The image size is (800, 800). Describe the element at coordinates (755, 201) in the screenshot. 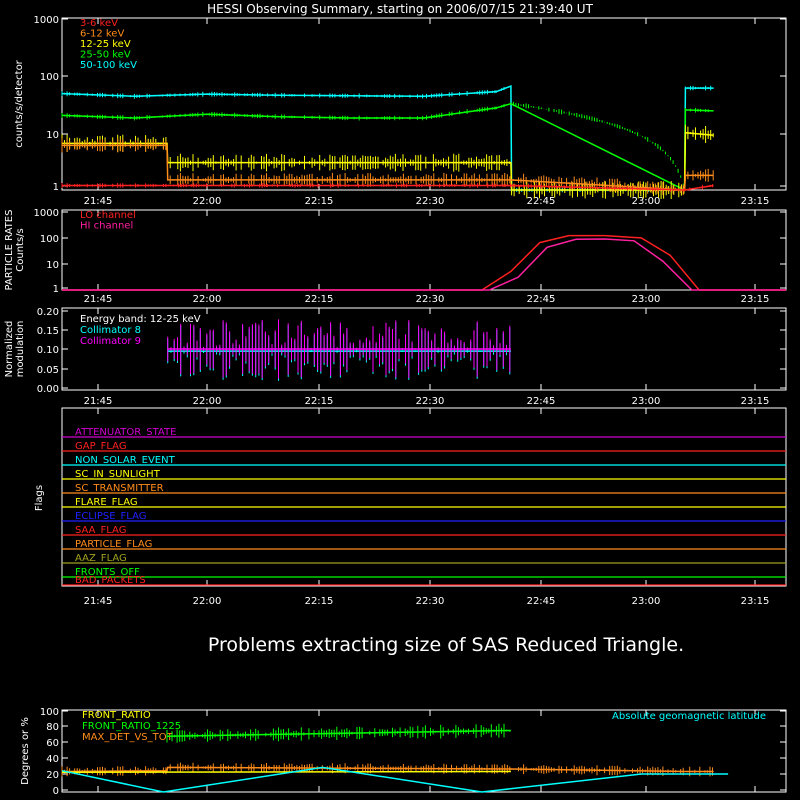

I see `counts-xtick-label-6: 23:15` at that location.